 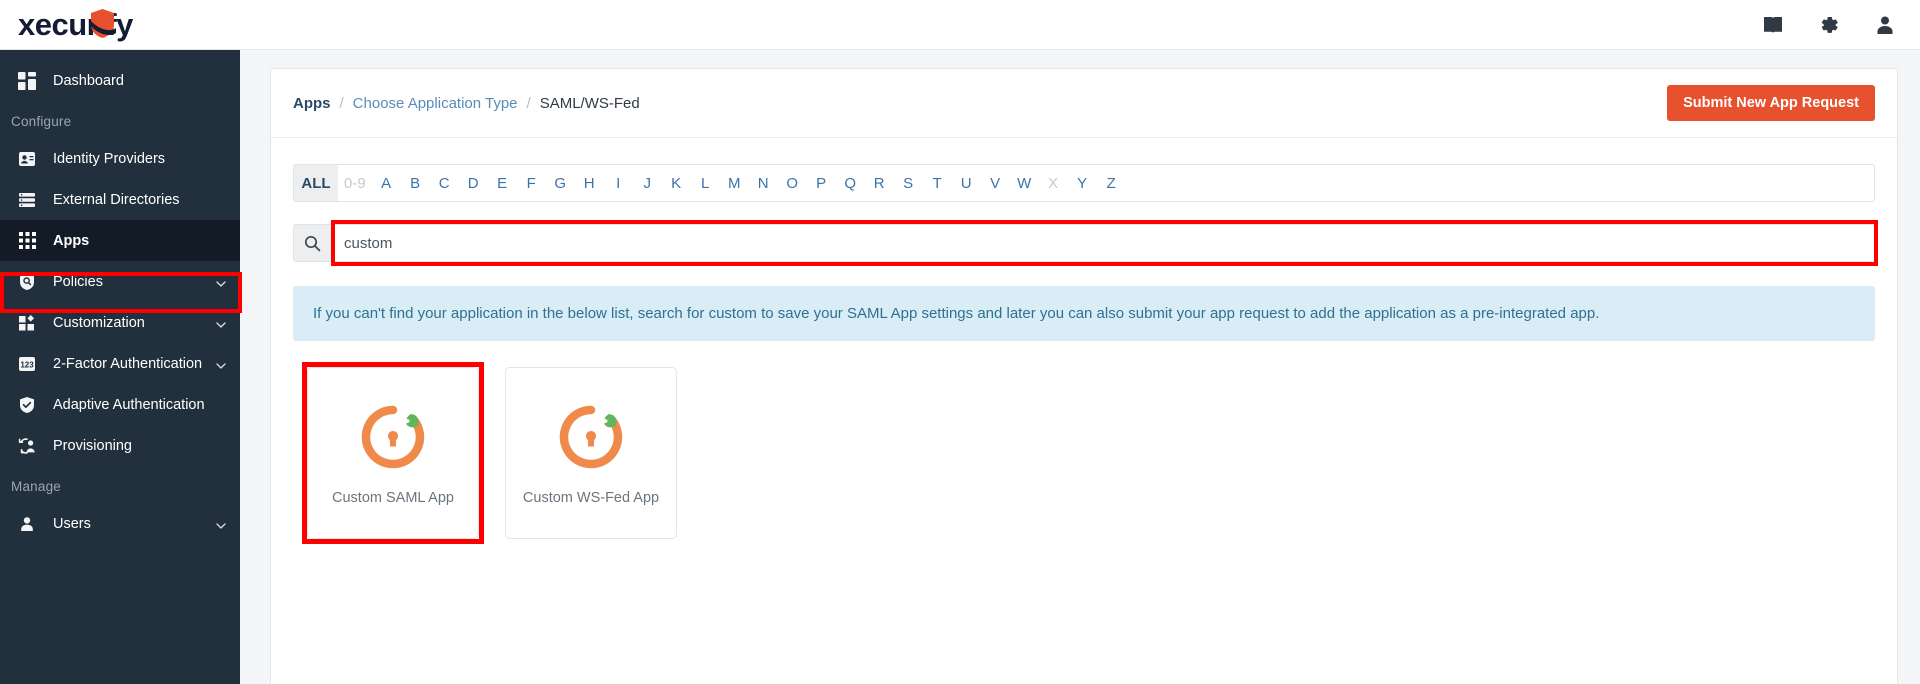 What do you see at coordinates (27, 241) in the screenshot?
I see `grid-icon` at bounding box center [27, 241].